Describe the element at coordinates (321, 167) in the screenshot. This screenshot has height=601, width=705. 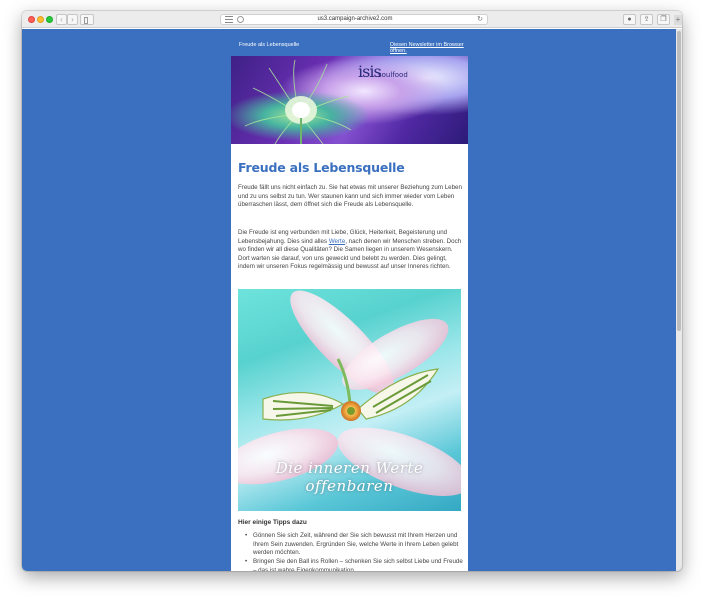
I see `article-headline: Freude als Lebensquelle` at that location.